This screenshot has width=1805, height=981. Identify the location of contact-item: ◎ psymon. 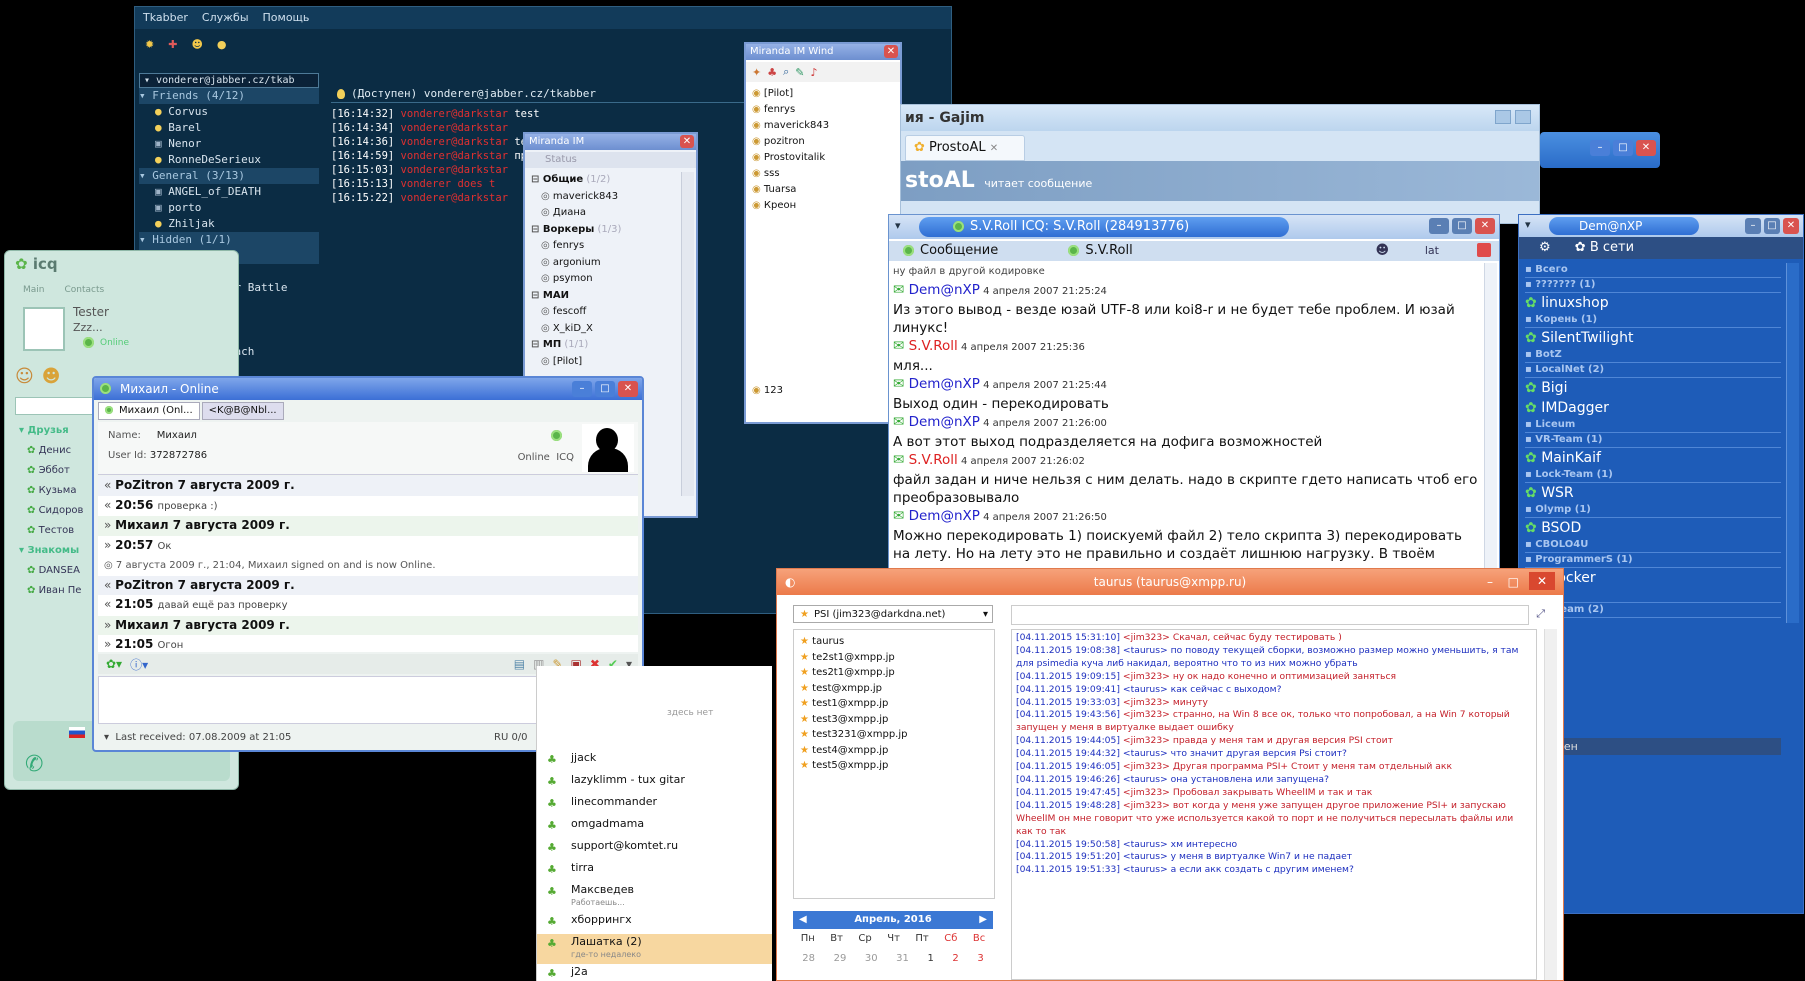
(604, 279).